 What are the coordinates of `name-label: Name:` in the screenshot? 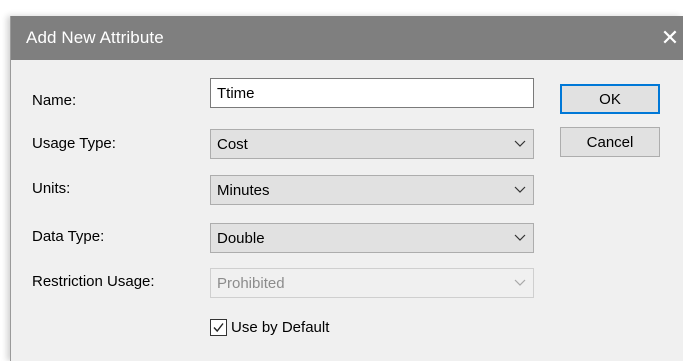 It's located at (54, 100).